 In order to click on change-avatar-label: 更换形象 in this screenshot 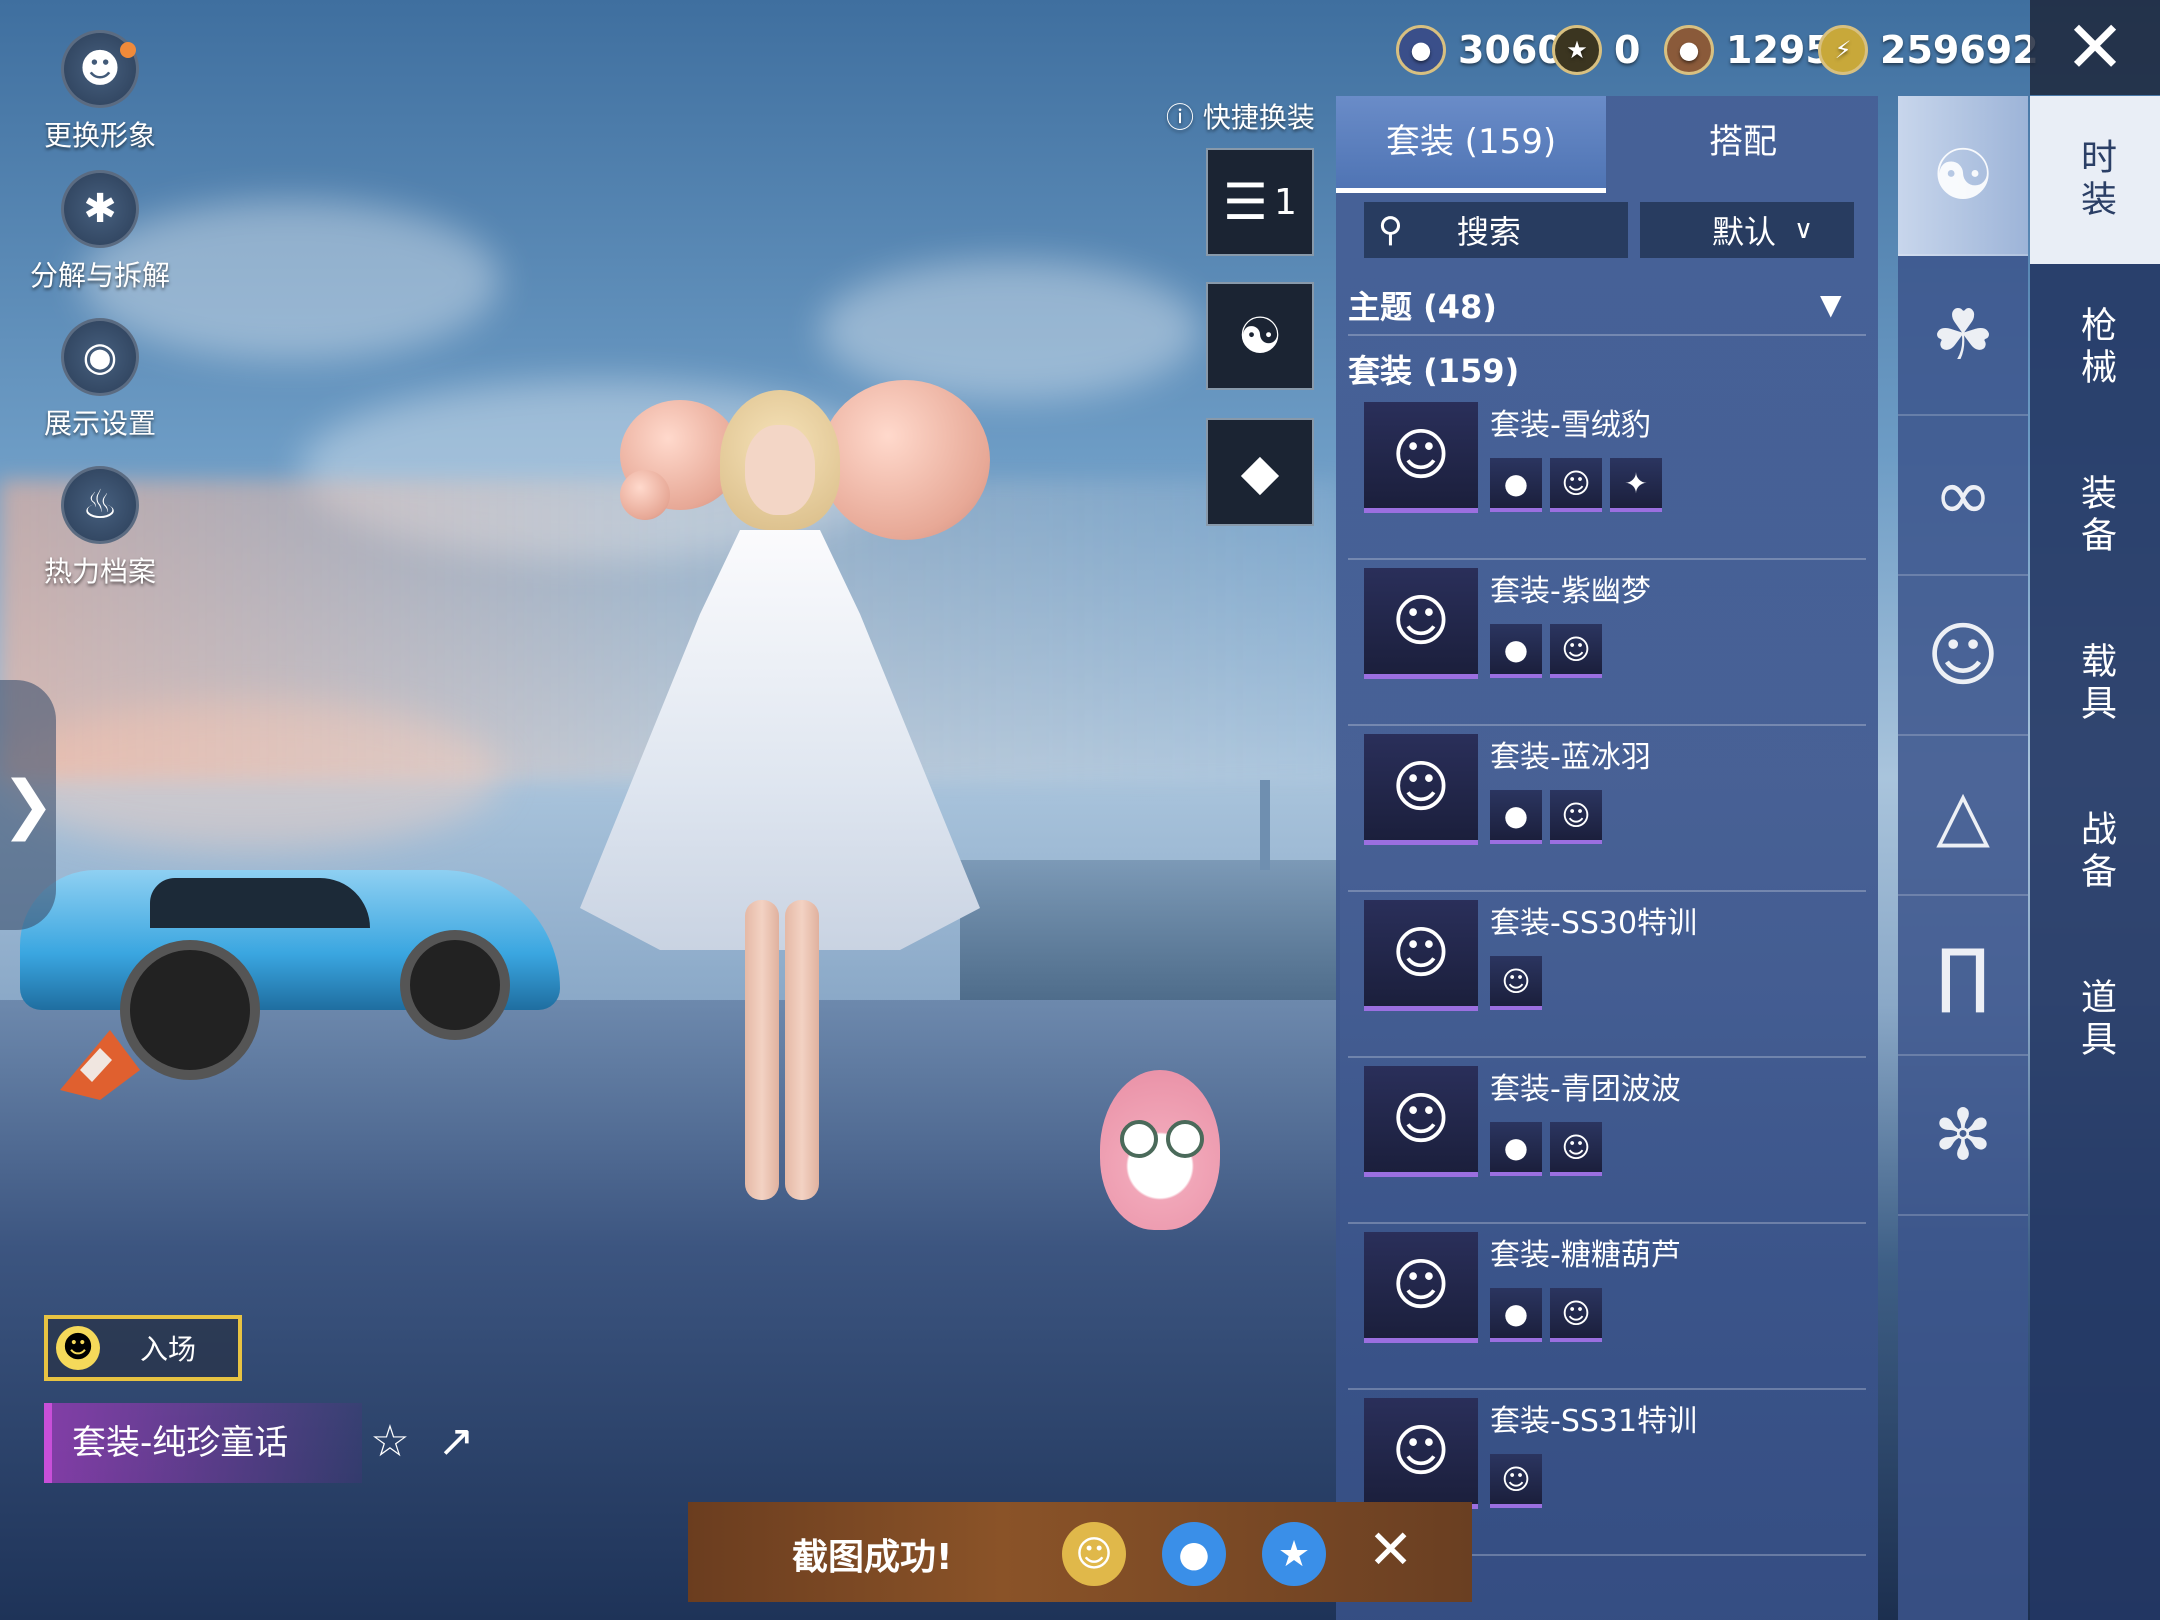, I will do `click(99, 135)`.